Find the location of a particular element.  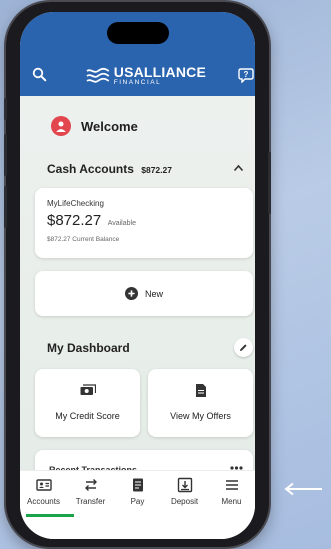

search-icon is located at coordinates (39, 74).